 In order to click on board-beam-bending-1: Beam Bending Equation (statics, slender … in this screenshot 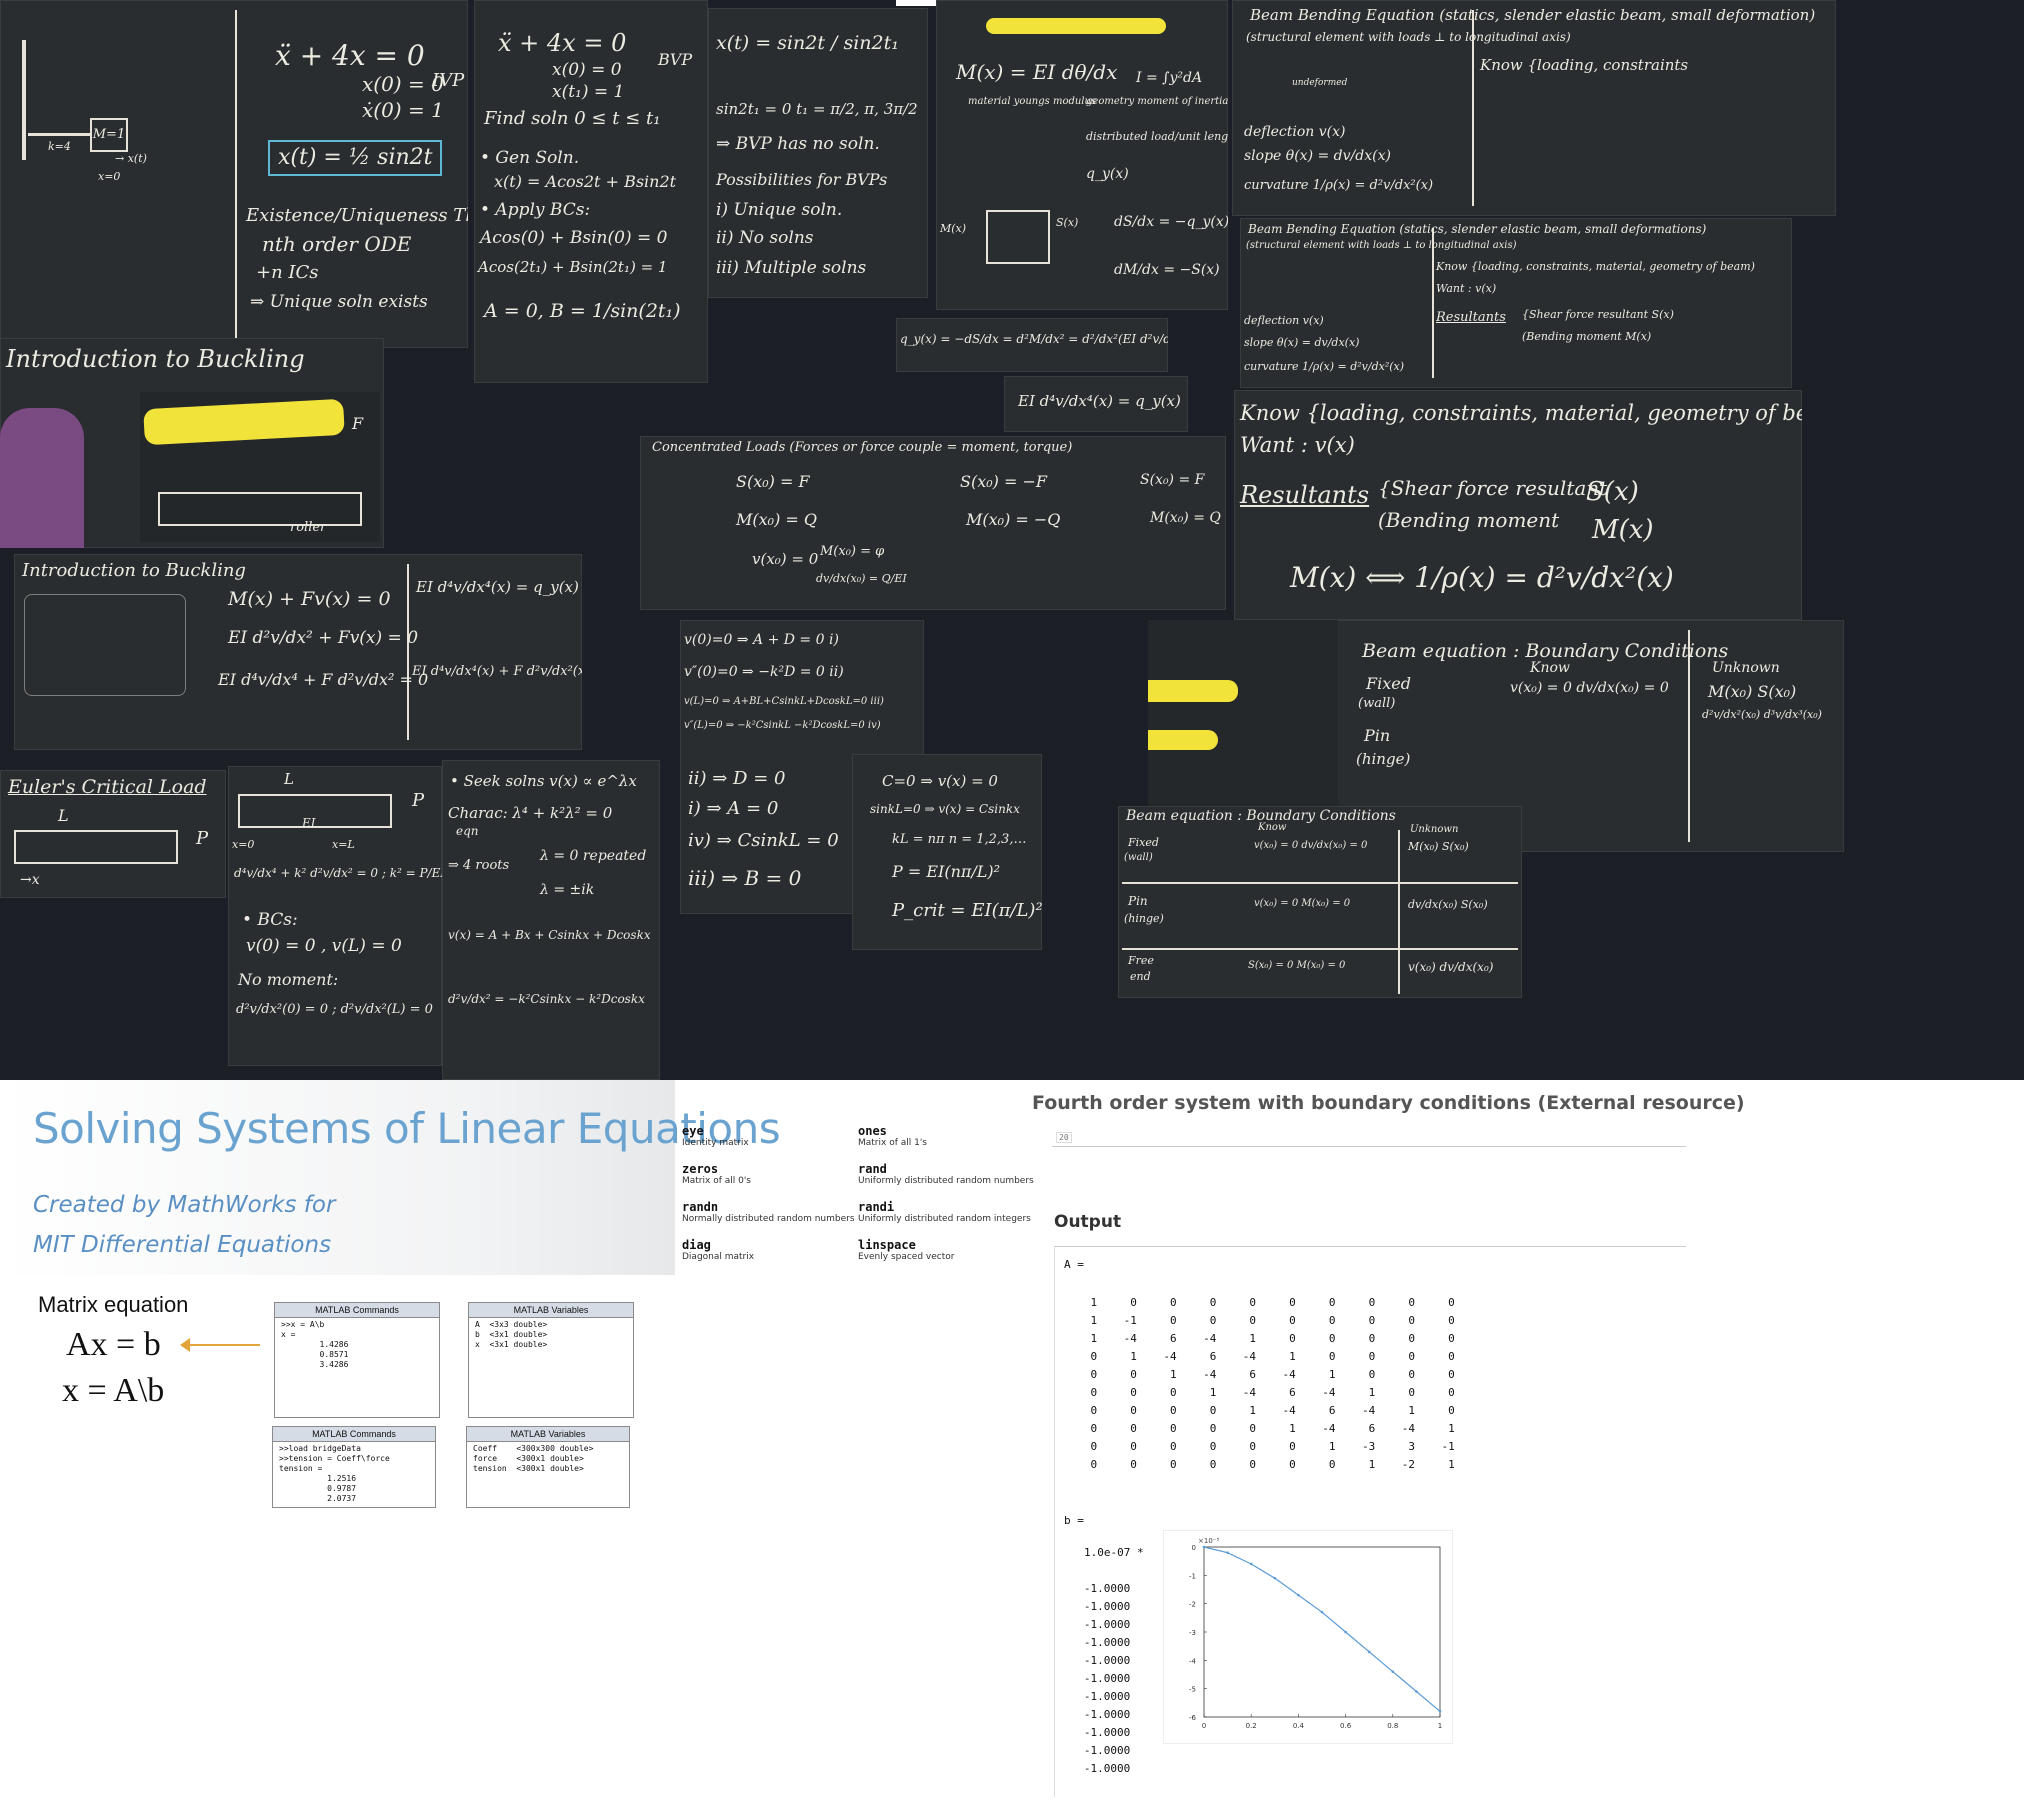, I will do `click(1534, 108)`.